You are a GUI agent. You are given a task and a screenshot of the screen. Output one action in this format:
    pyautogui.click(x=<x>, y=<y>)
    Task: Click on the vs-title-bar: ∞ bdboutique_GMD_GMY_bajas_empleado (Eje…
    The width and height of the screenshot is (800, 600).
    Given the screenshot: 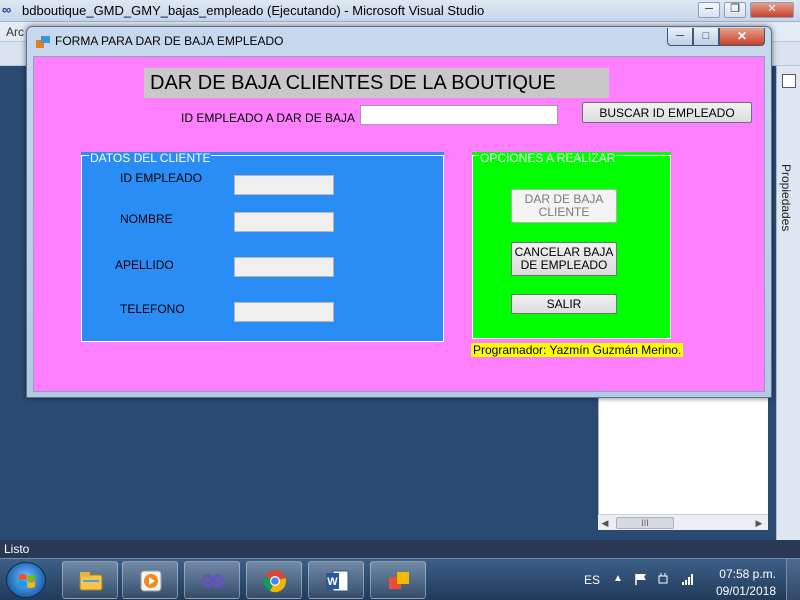 What is the action you would take?
    pyautogui.click(x=400, y=11)
    